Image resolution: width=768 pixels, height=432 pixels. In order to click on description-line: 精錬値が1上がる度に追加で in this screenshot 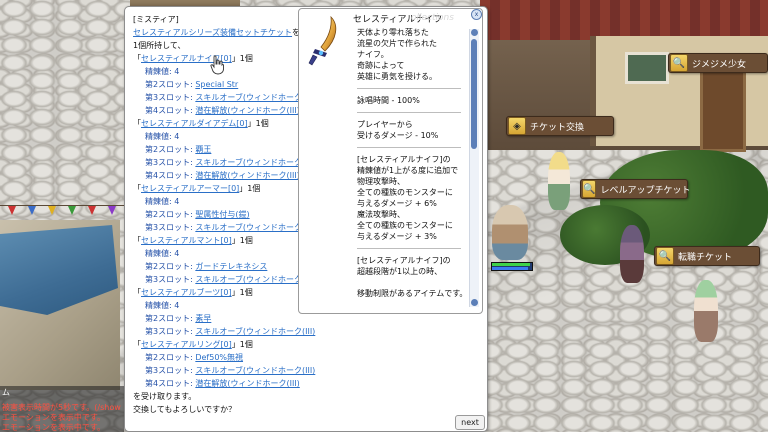, I will do `click(408, 170)`.